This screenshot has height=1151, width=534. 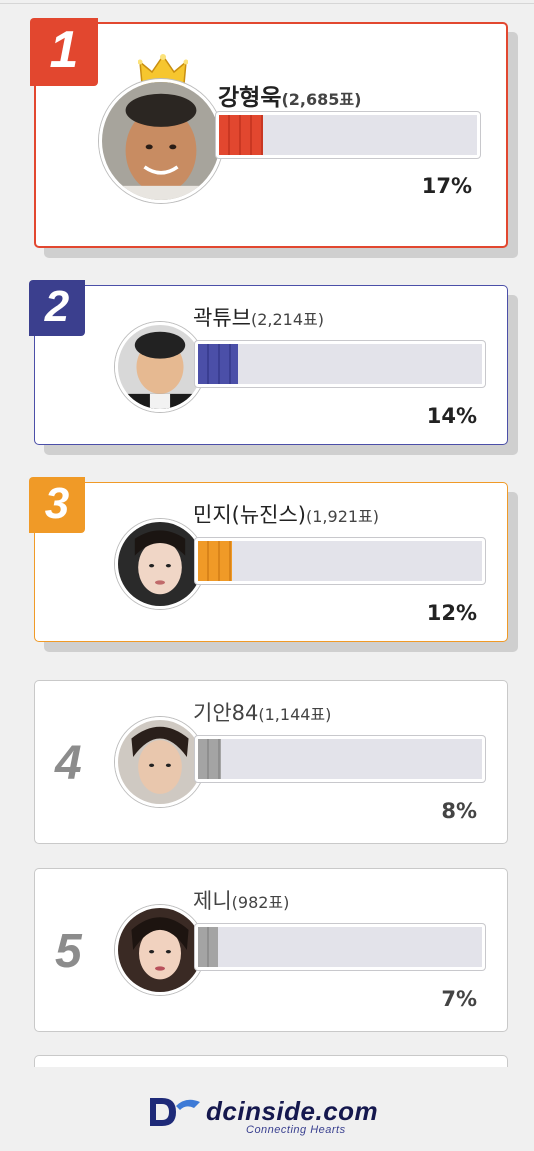 What do you see at coordinates (321, 99) in the screenshot?
I see `vote-count-1: (2,685표)` at bounding box center [321, 99].